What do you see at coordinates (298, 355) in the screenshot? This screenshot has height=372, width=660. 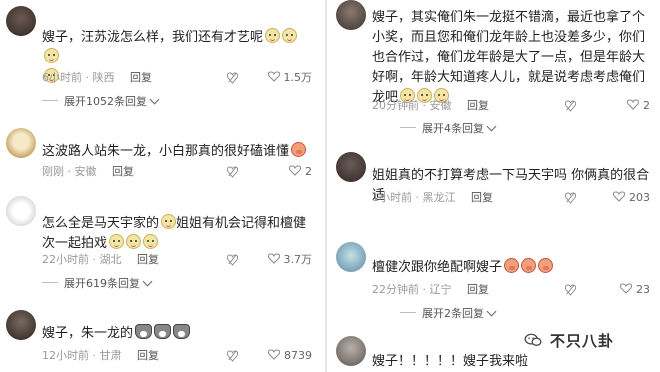 I see `like-count: 8739` at bounding box center [298, 355].